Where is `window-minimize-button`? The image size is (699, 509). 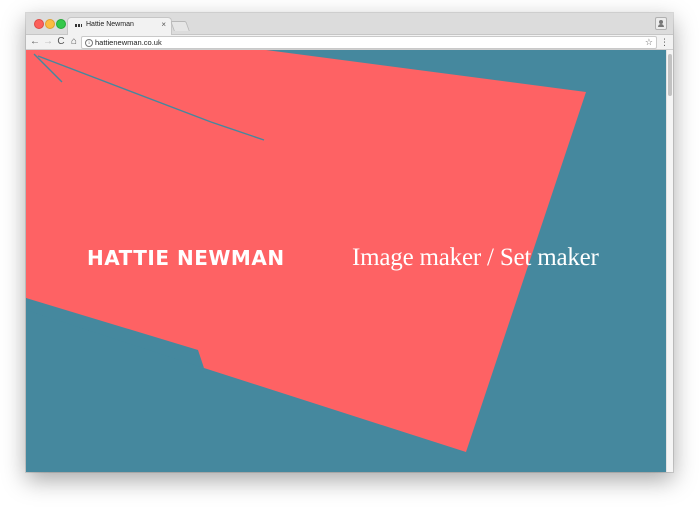
window-minimize-button is located at coordinates (50, 24).